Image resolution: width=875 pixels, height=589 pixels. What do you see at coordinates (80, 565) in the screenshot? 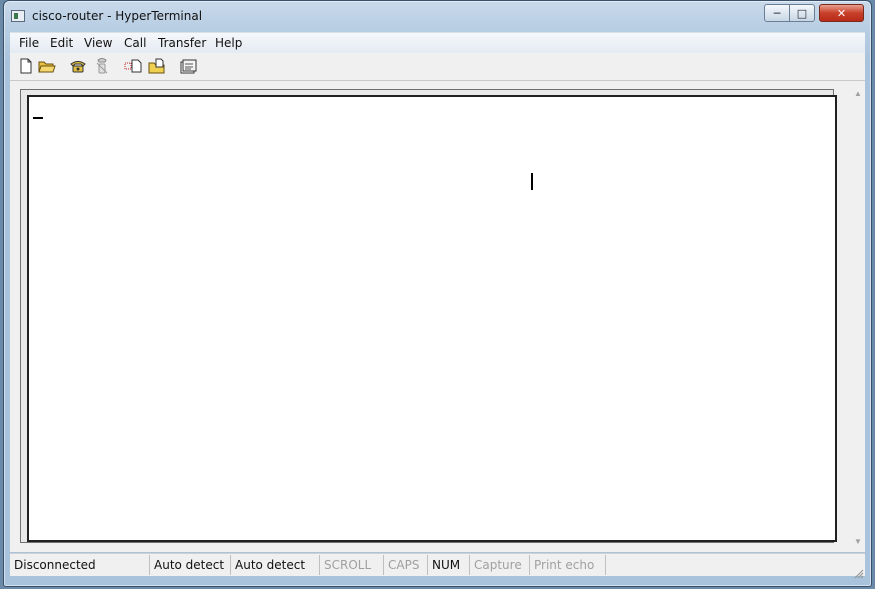
I see `status-connection: Disconnected` at bounding box center [80, 565].